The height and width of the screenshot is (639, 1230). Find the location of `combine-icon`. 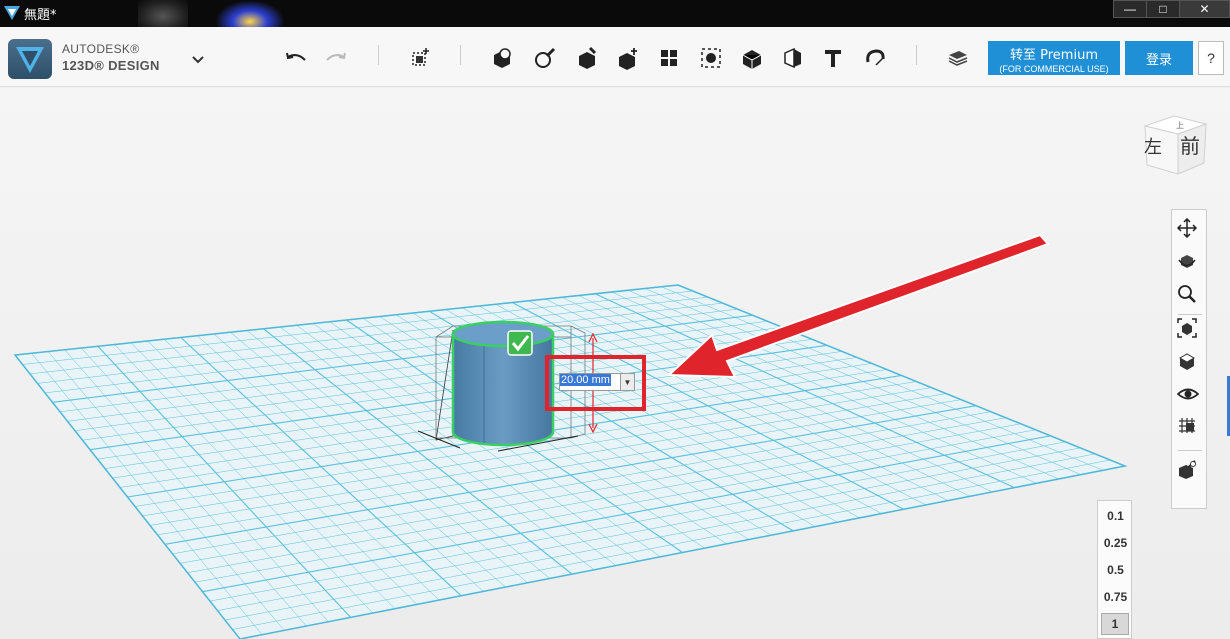

combine-icon is located at coordinates (752, 59).